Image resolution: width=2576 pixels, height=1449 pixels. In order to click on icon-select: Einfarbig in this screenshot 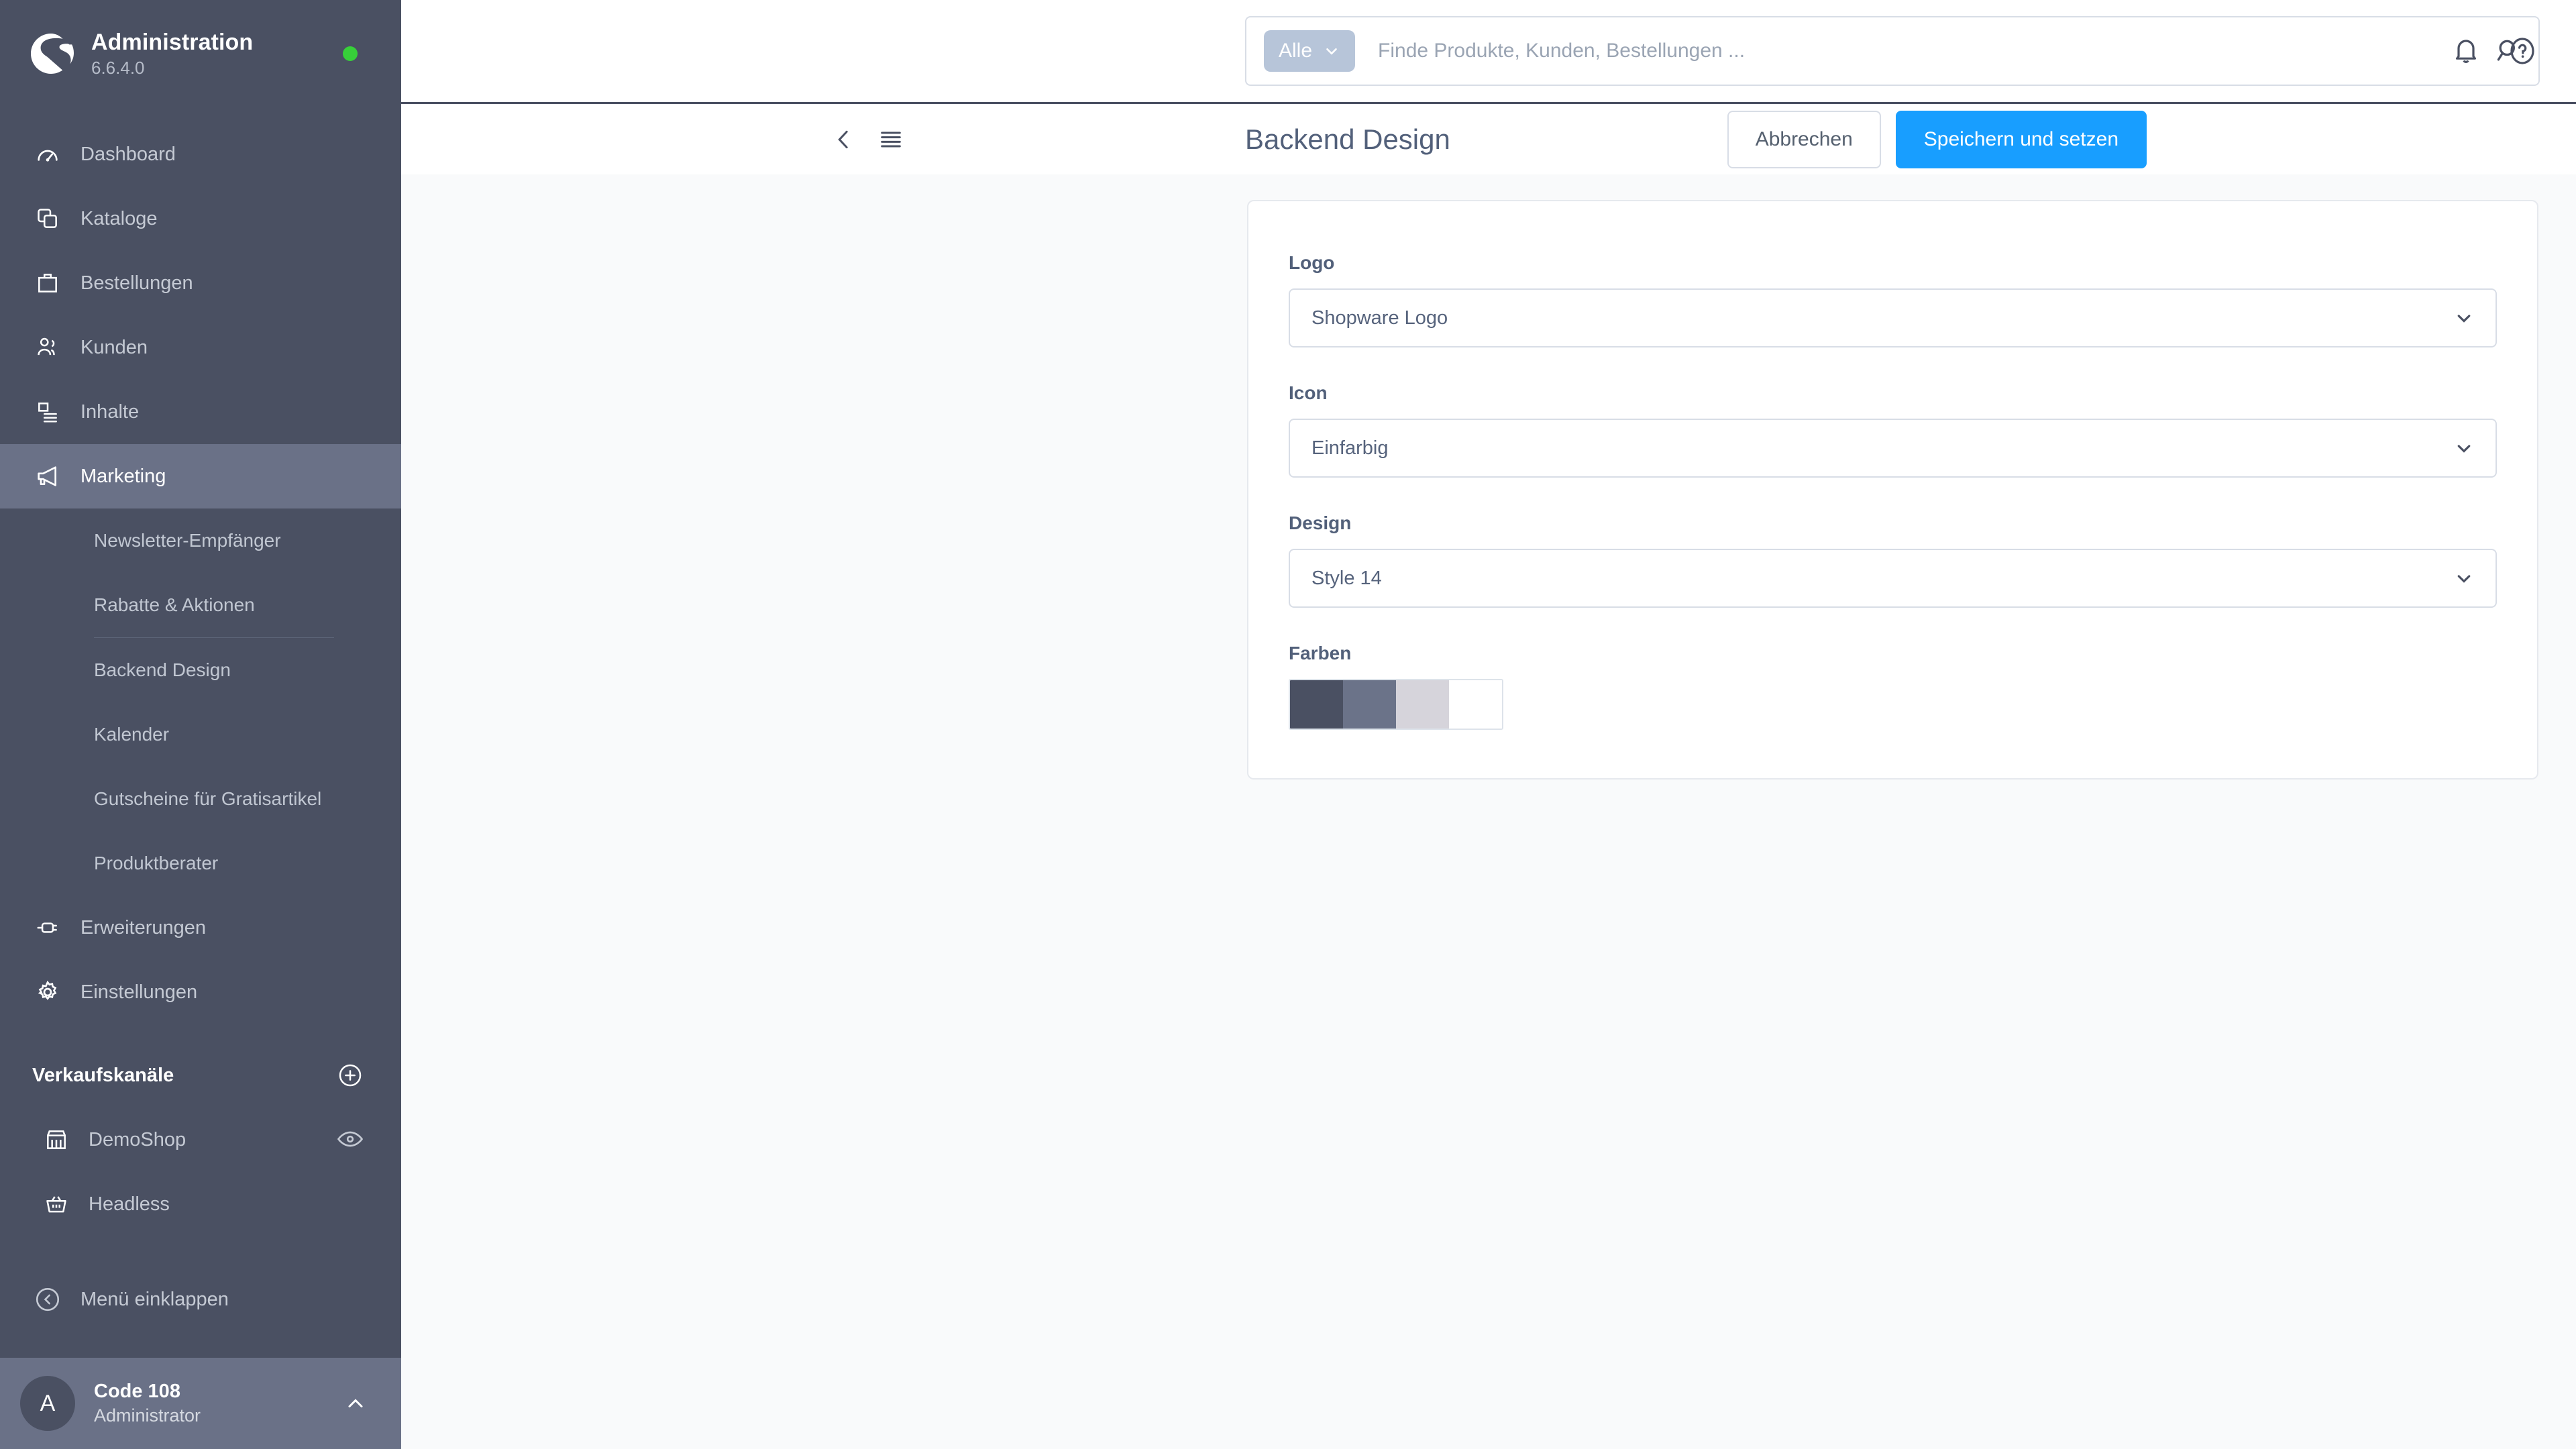, I will do `click(1893, 448)`.